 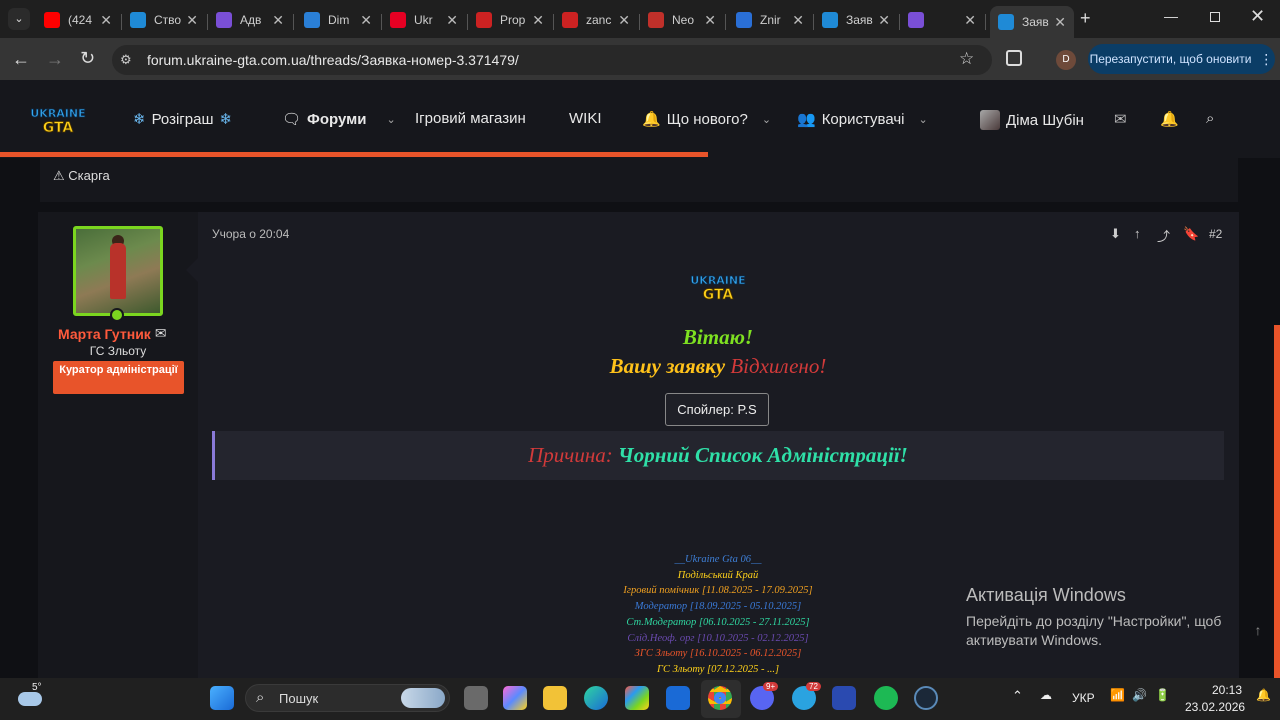 What do you see at coordinates (1032, 120) in the screenshot?
I see `account-menu: Діма Шубін` at bounding box center [1032, 120].